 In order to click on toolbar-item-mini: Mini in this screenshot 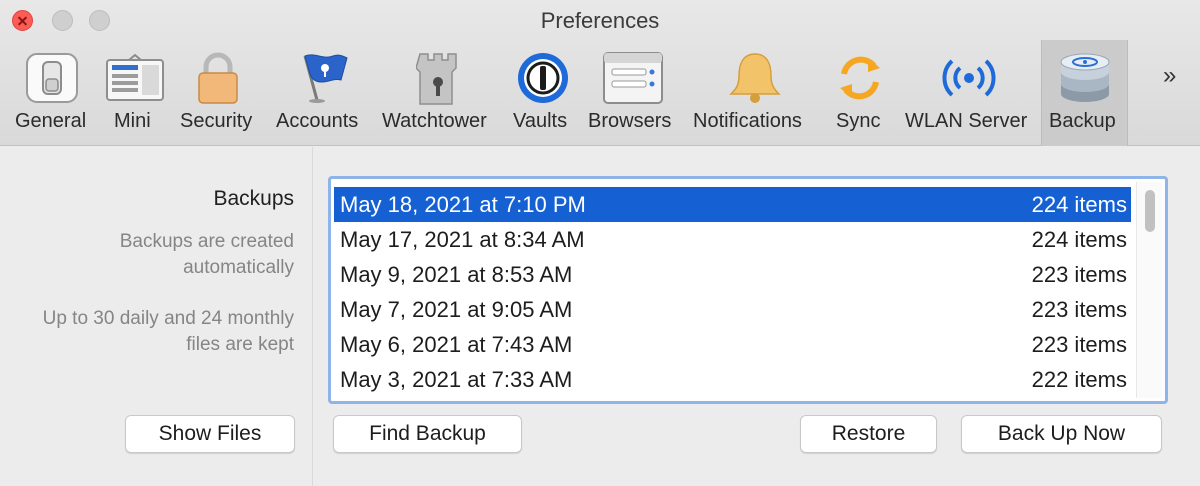, I will do `click(135, 93)`.